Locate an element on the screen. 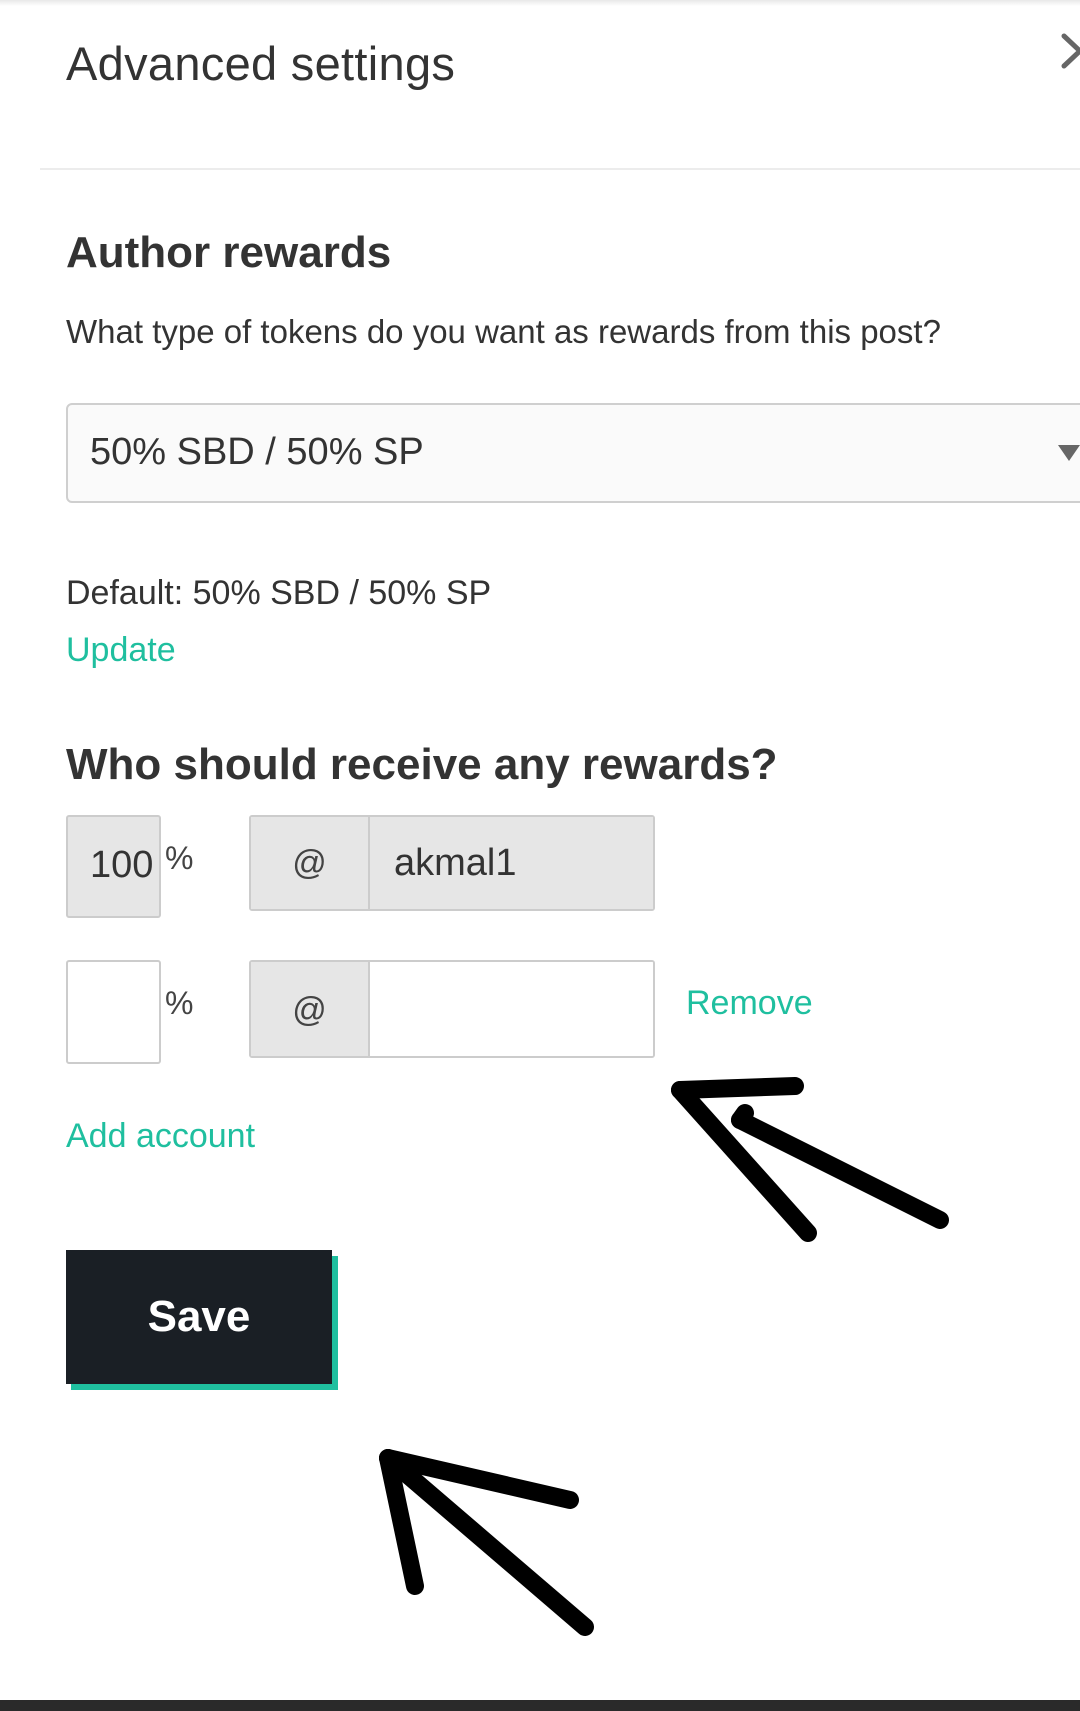 The image size is (1080, 1711). annotation-arrow-remove is located at coordinates (810, 1159).